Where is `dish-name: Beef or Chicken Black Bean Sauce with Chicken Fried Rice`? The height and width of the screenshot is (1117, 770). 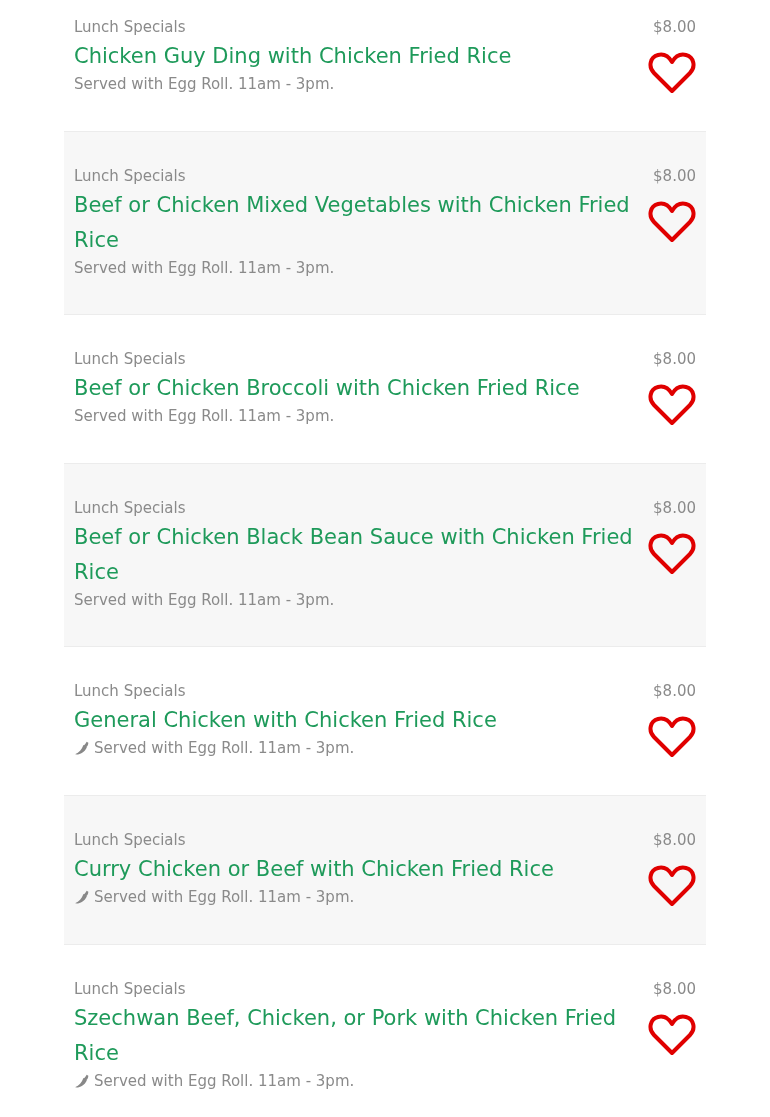 dish-name: Beef or Chicken Black Bean Sauce with Chicken Fried Rice is located at coordinates (354, 555).